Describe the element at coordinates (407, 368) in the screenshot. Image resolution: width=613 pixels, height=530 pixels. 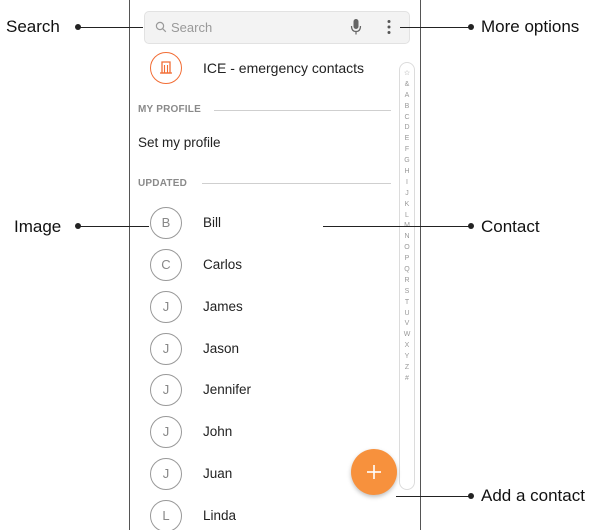
I see `index-letter: Z` at that location.